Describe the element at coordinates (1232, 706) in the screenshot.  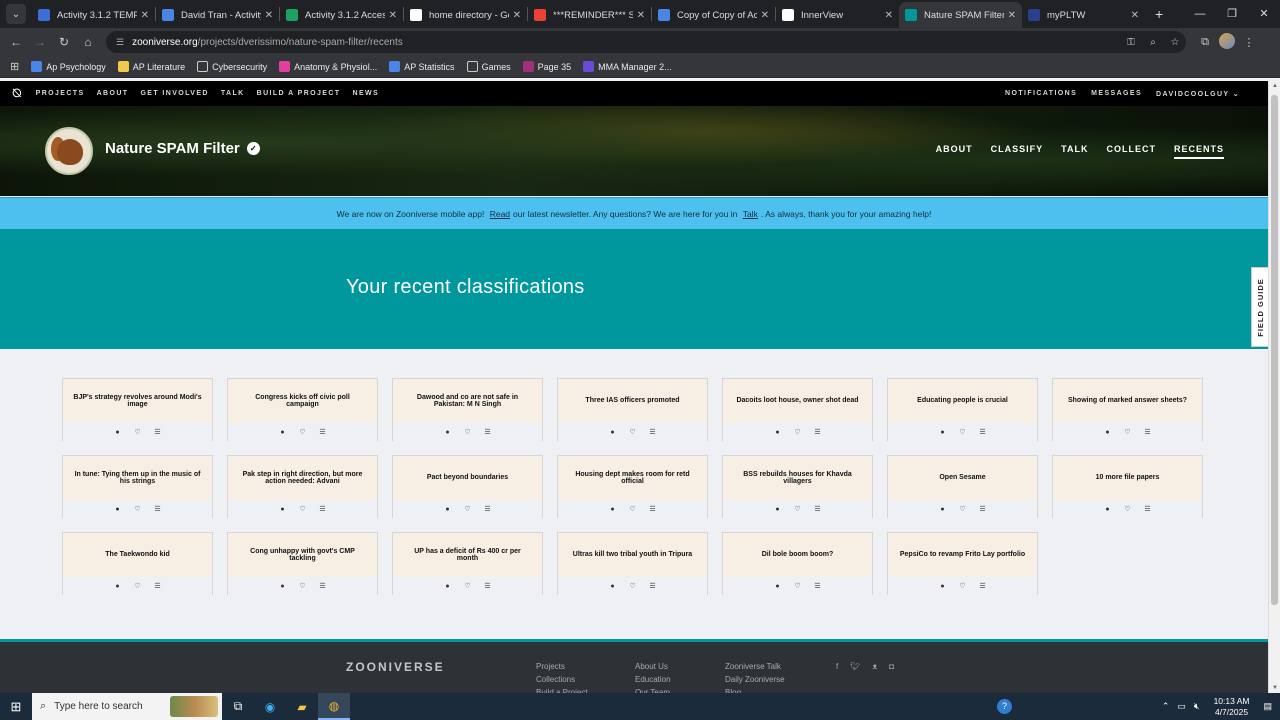
I see `clock: 10:13 AM 4/7/2025` at that location.